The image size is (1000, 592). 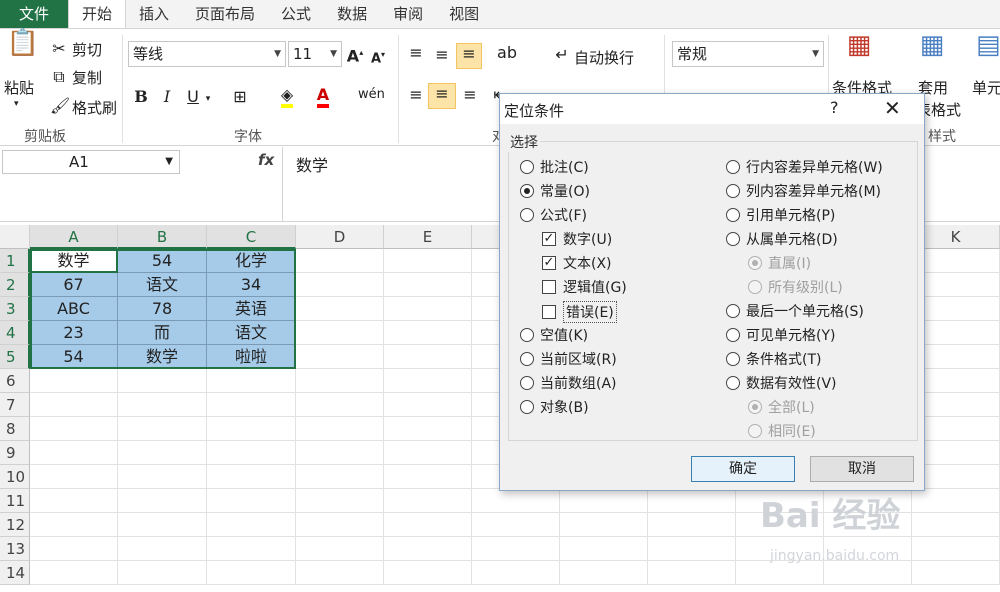 I want to click on cell-e4, so click(x=428, y=333).